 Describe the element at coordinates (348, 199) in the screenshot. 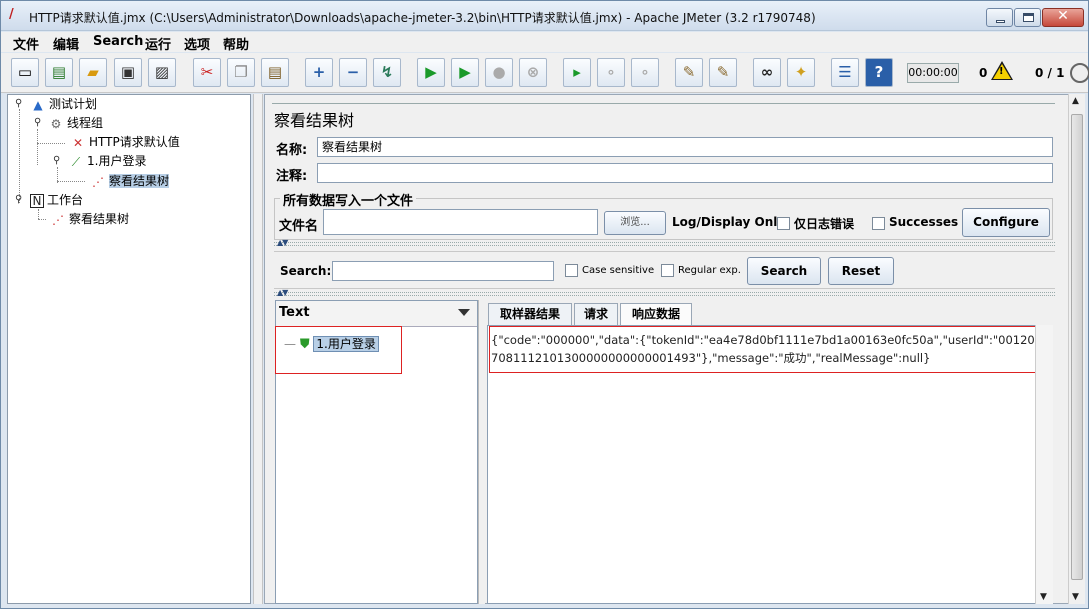

I see `write-to-file-title: 所有数据写入一个文件` at that location.